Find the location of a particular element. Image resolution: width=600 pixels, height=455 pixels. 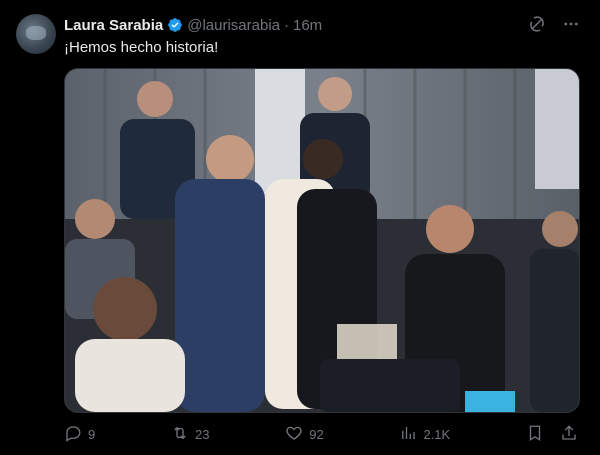

action-bar: 9 23 92 2.1K is located at coordinates (321, 434).